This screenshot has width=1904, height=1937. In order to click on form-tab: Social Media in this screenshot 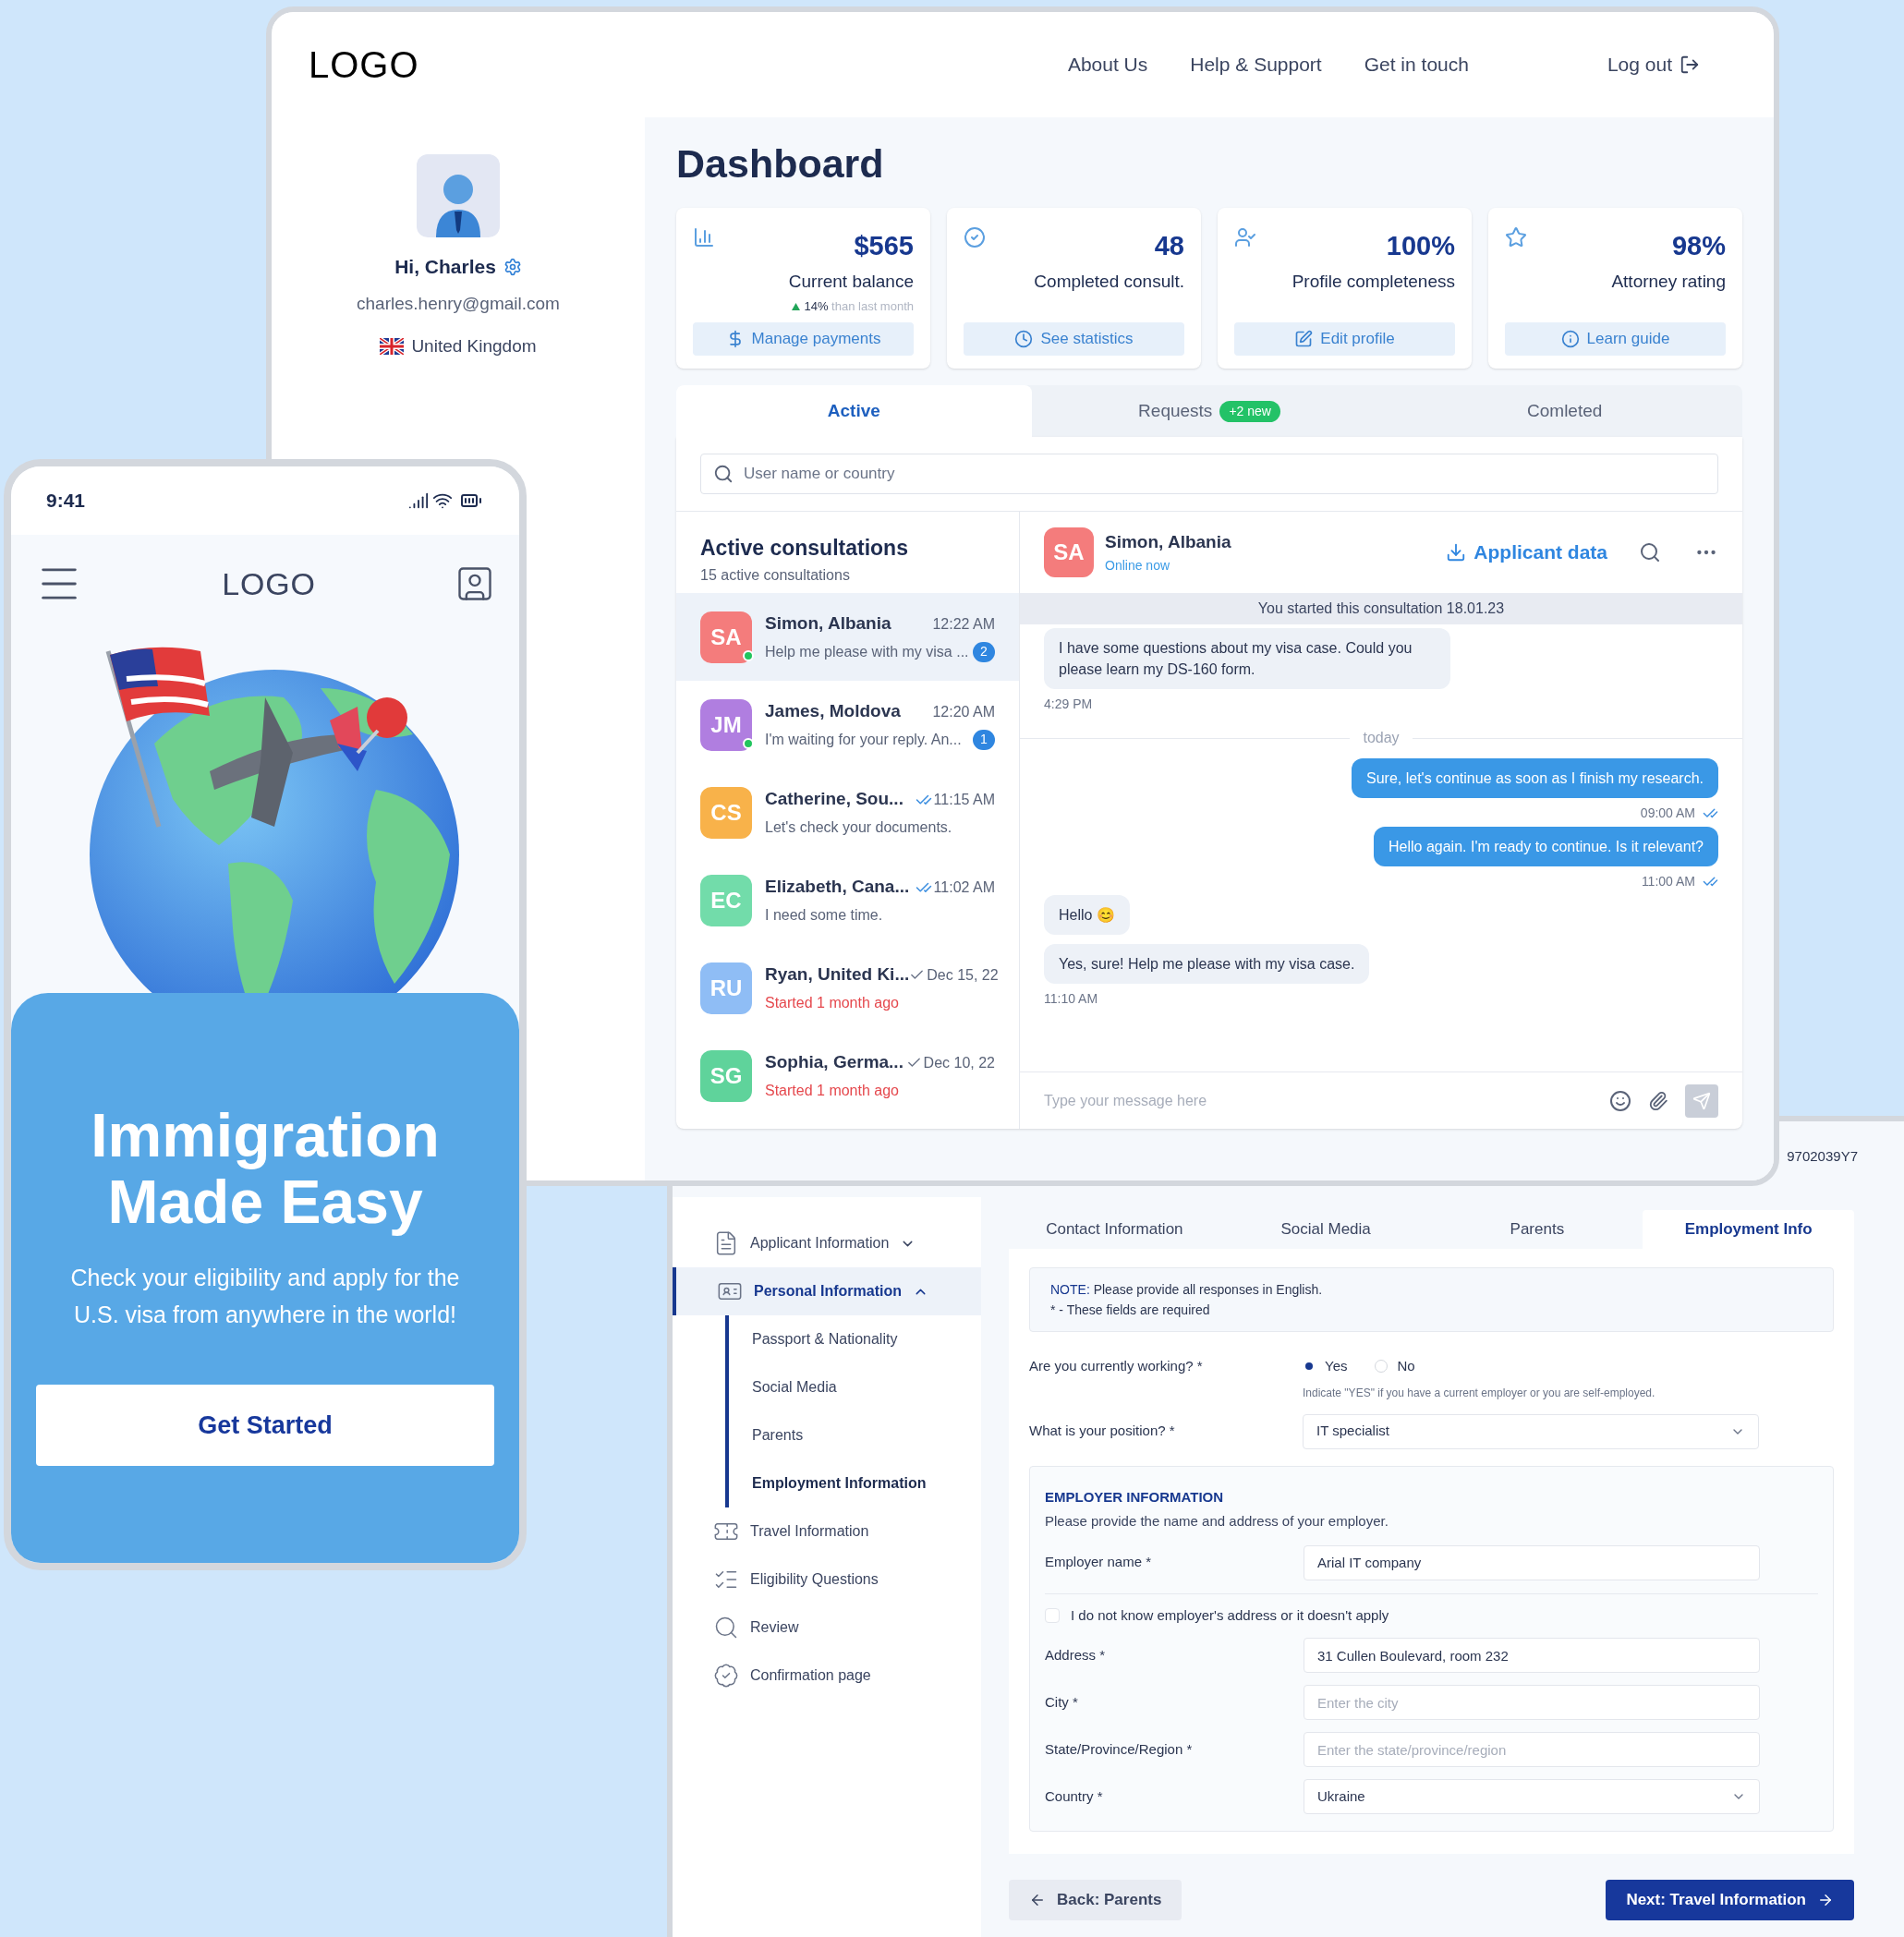, I will do `click(1325, 1229)`.